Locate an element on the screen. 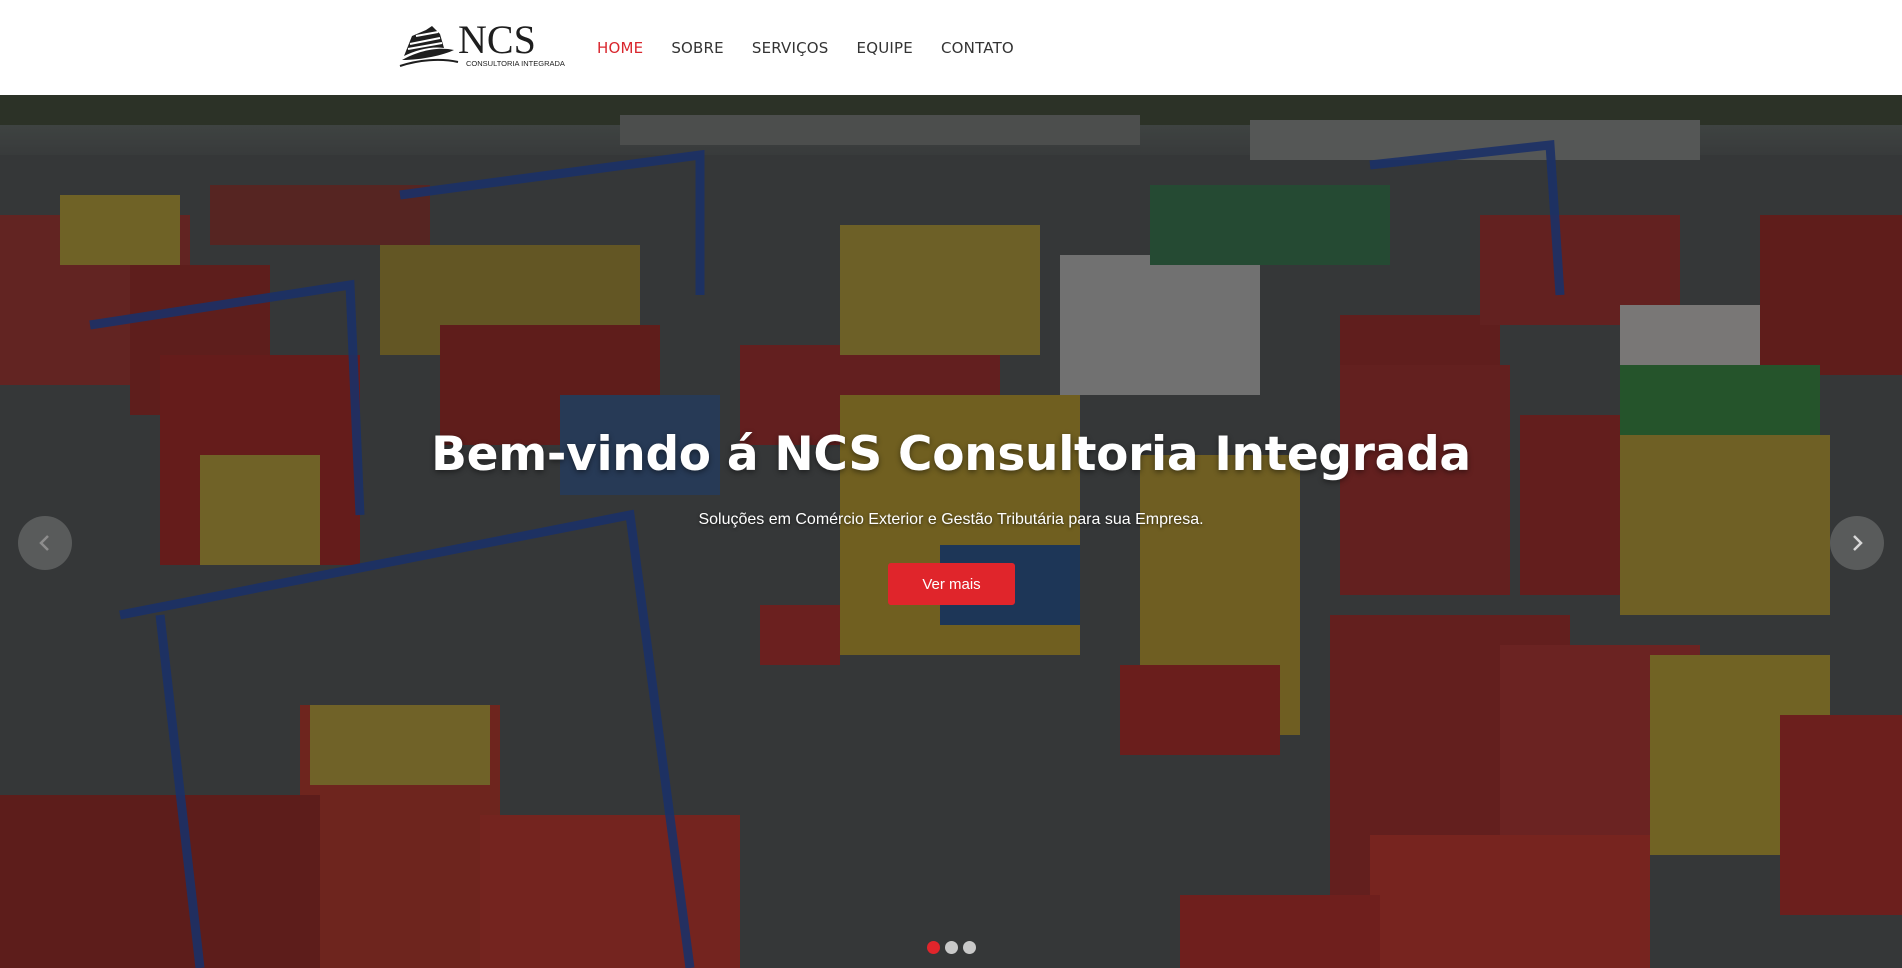 The width and height of the screenshot is (1902, 968). nav-contato: CONTATO is located at coordinates (977, 48).